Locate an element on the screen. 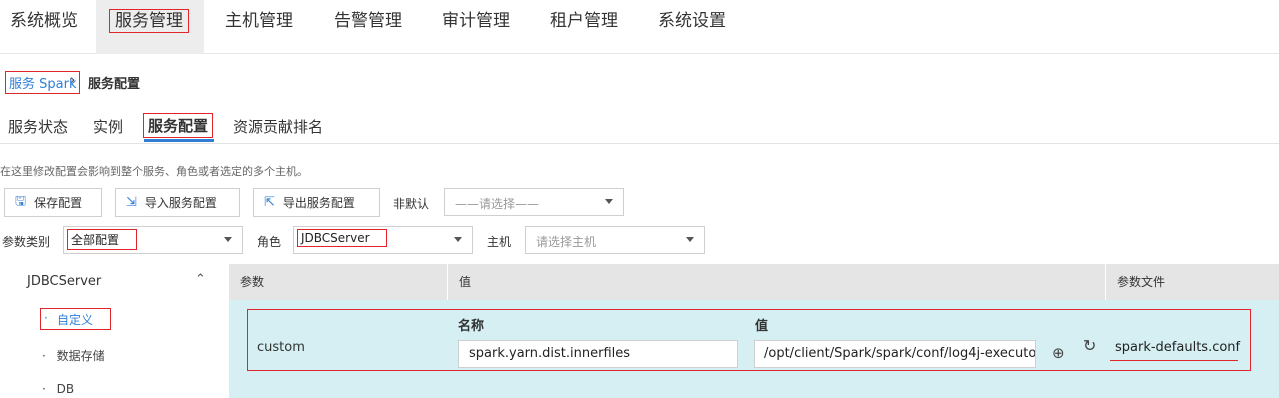  non-default-label: 非默认 is located at coordinates (411, 204).